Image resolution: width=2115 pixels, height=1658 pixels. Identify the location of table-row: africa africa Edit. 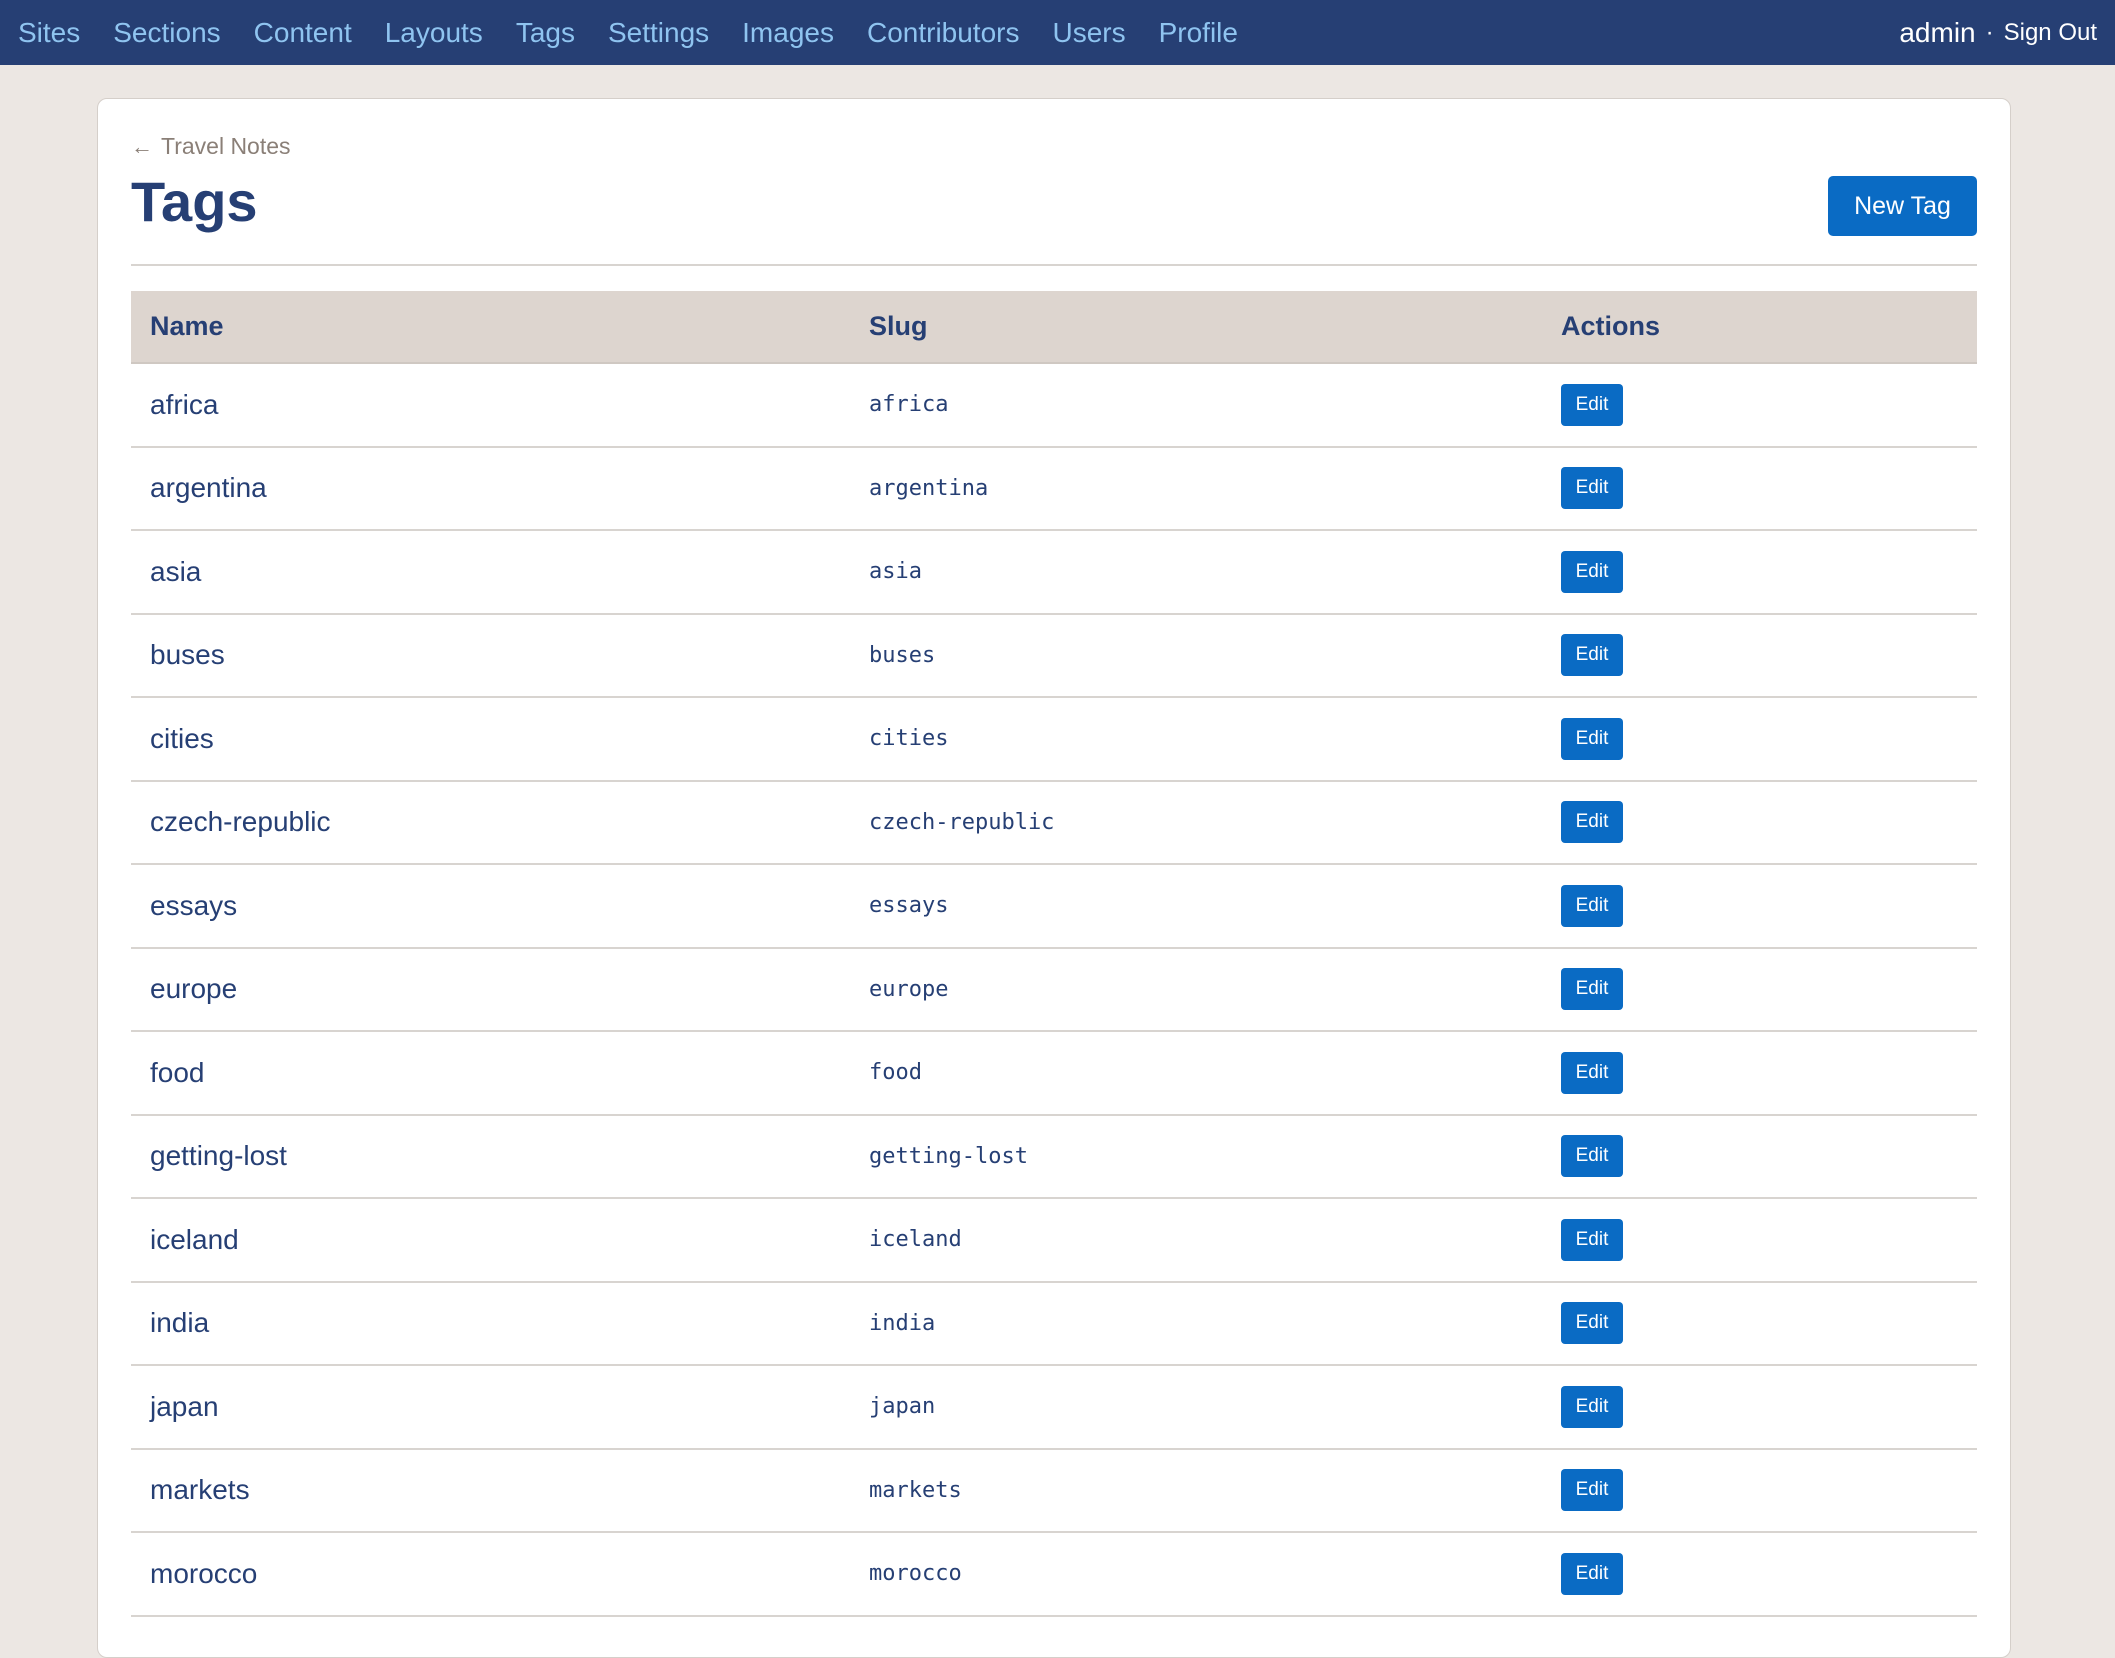
(1054, 405).